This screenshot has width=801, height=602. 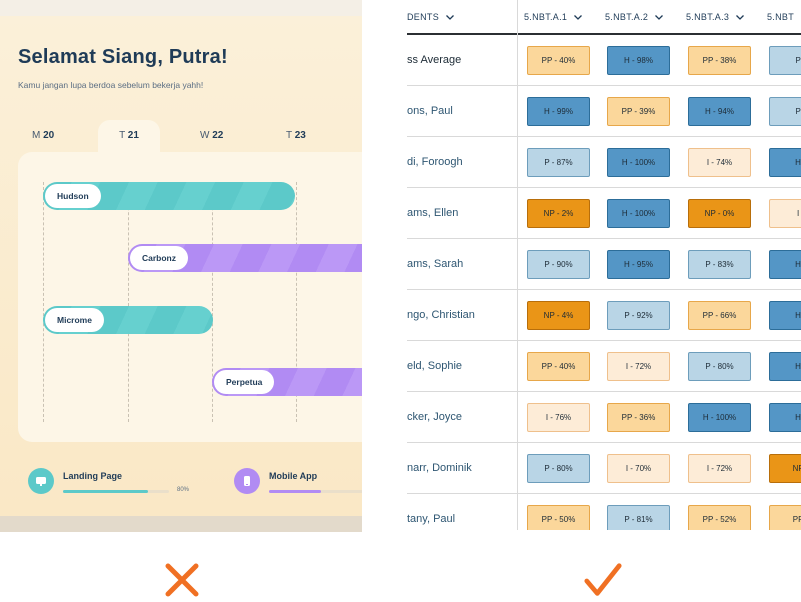 What do you see at coordinates (159, 258) in the screenshot?
I see `task-label: Carbonz` at bounding box center [159, 258].